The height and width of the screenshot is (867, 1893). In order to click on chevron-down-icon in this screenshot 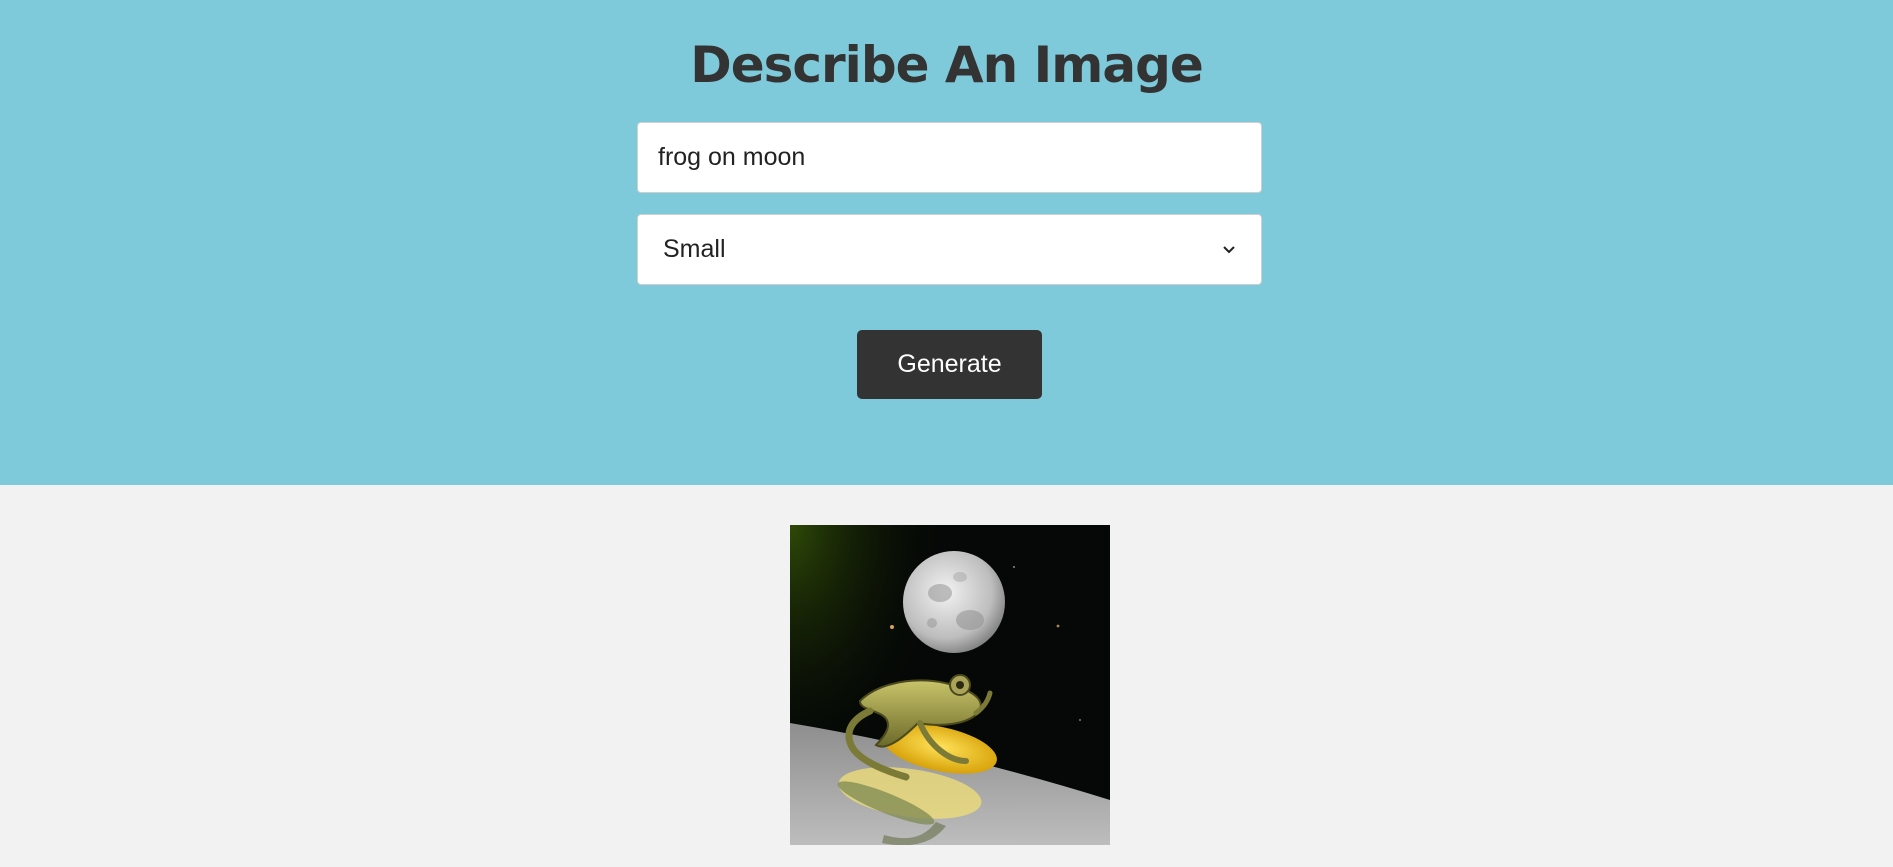, I will do `click(1229, 250)`.